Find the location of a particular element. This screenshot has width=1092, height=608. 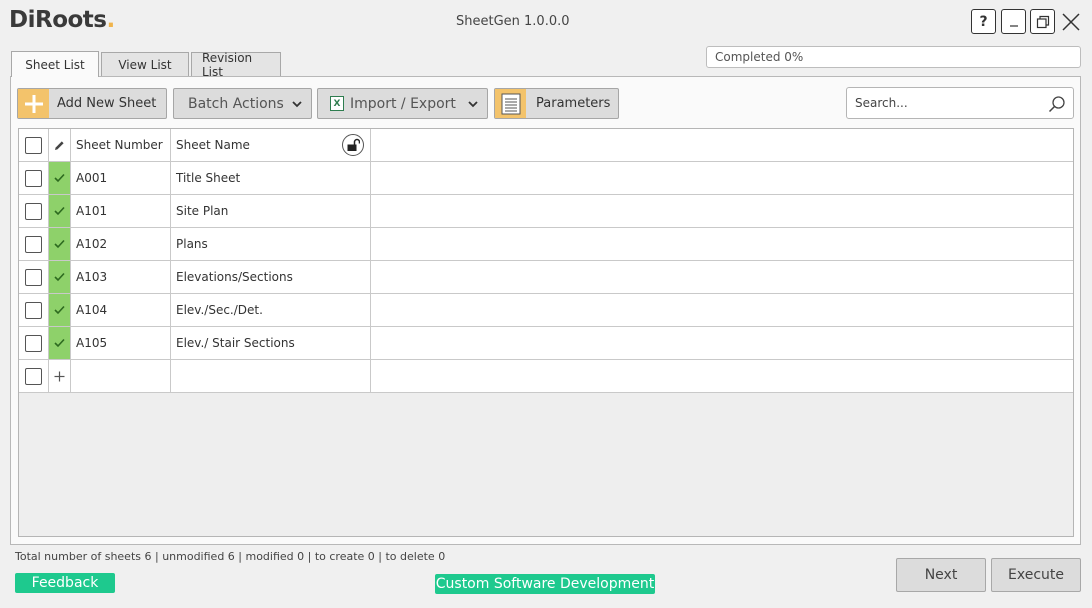

close-icon is located at coordinates (1070, 21).